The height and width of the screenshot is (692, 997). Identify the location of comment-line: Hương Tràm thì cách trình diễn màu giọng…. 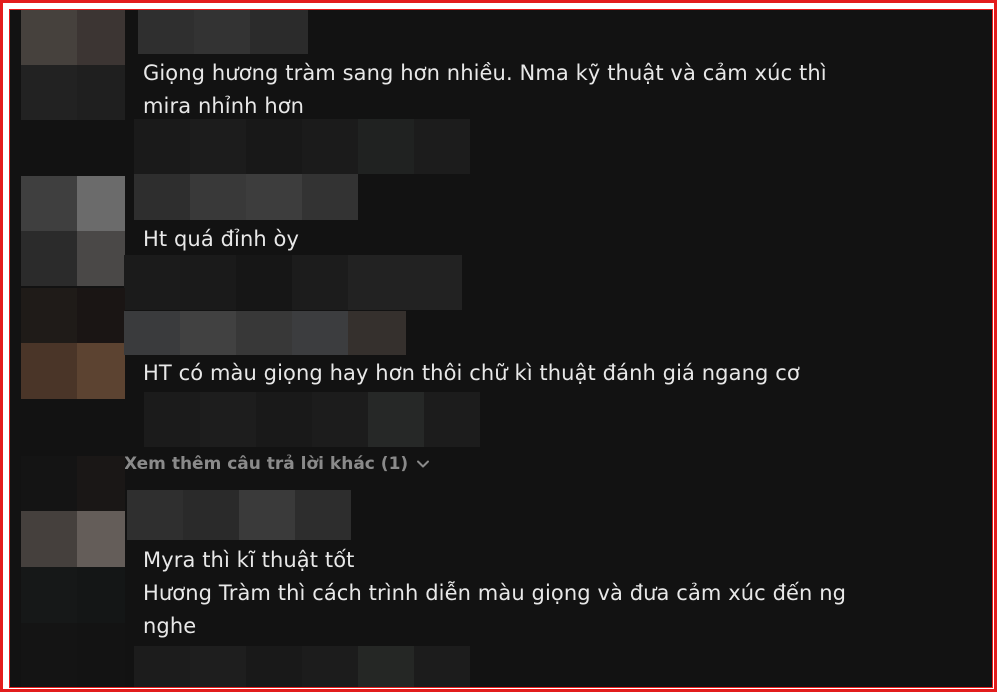
(495, 593).